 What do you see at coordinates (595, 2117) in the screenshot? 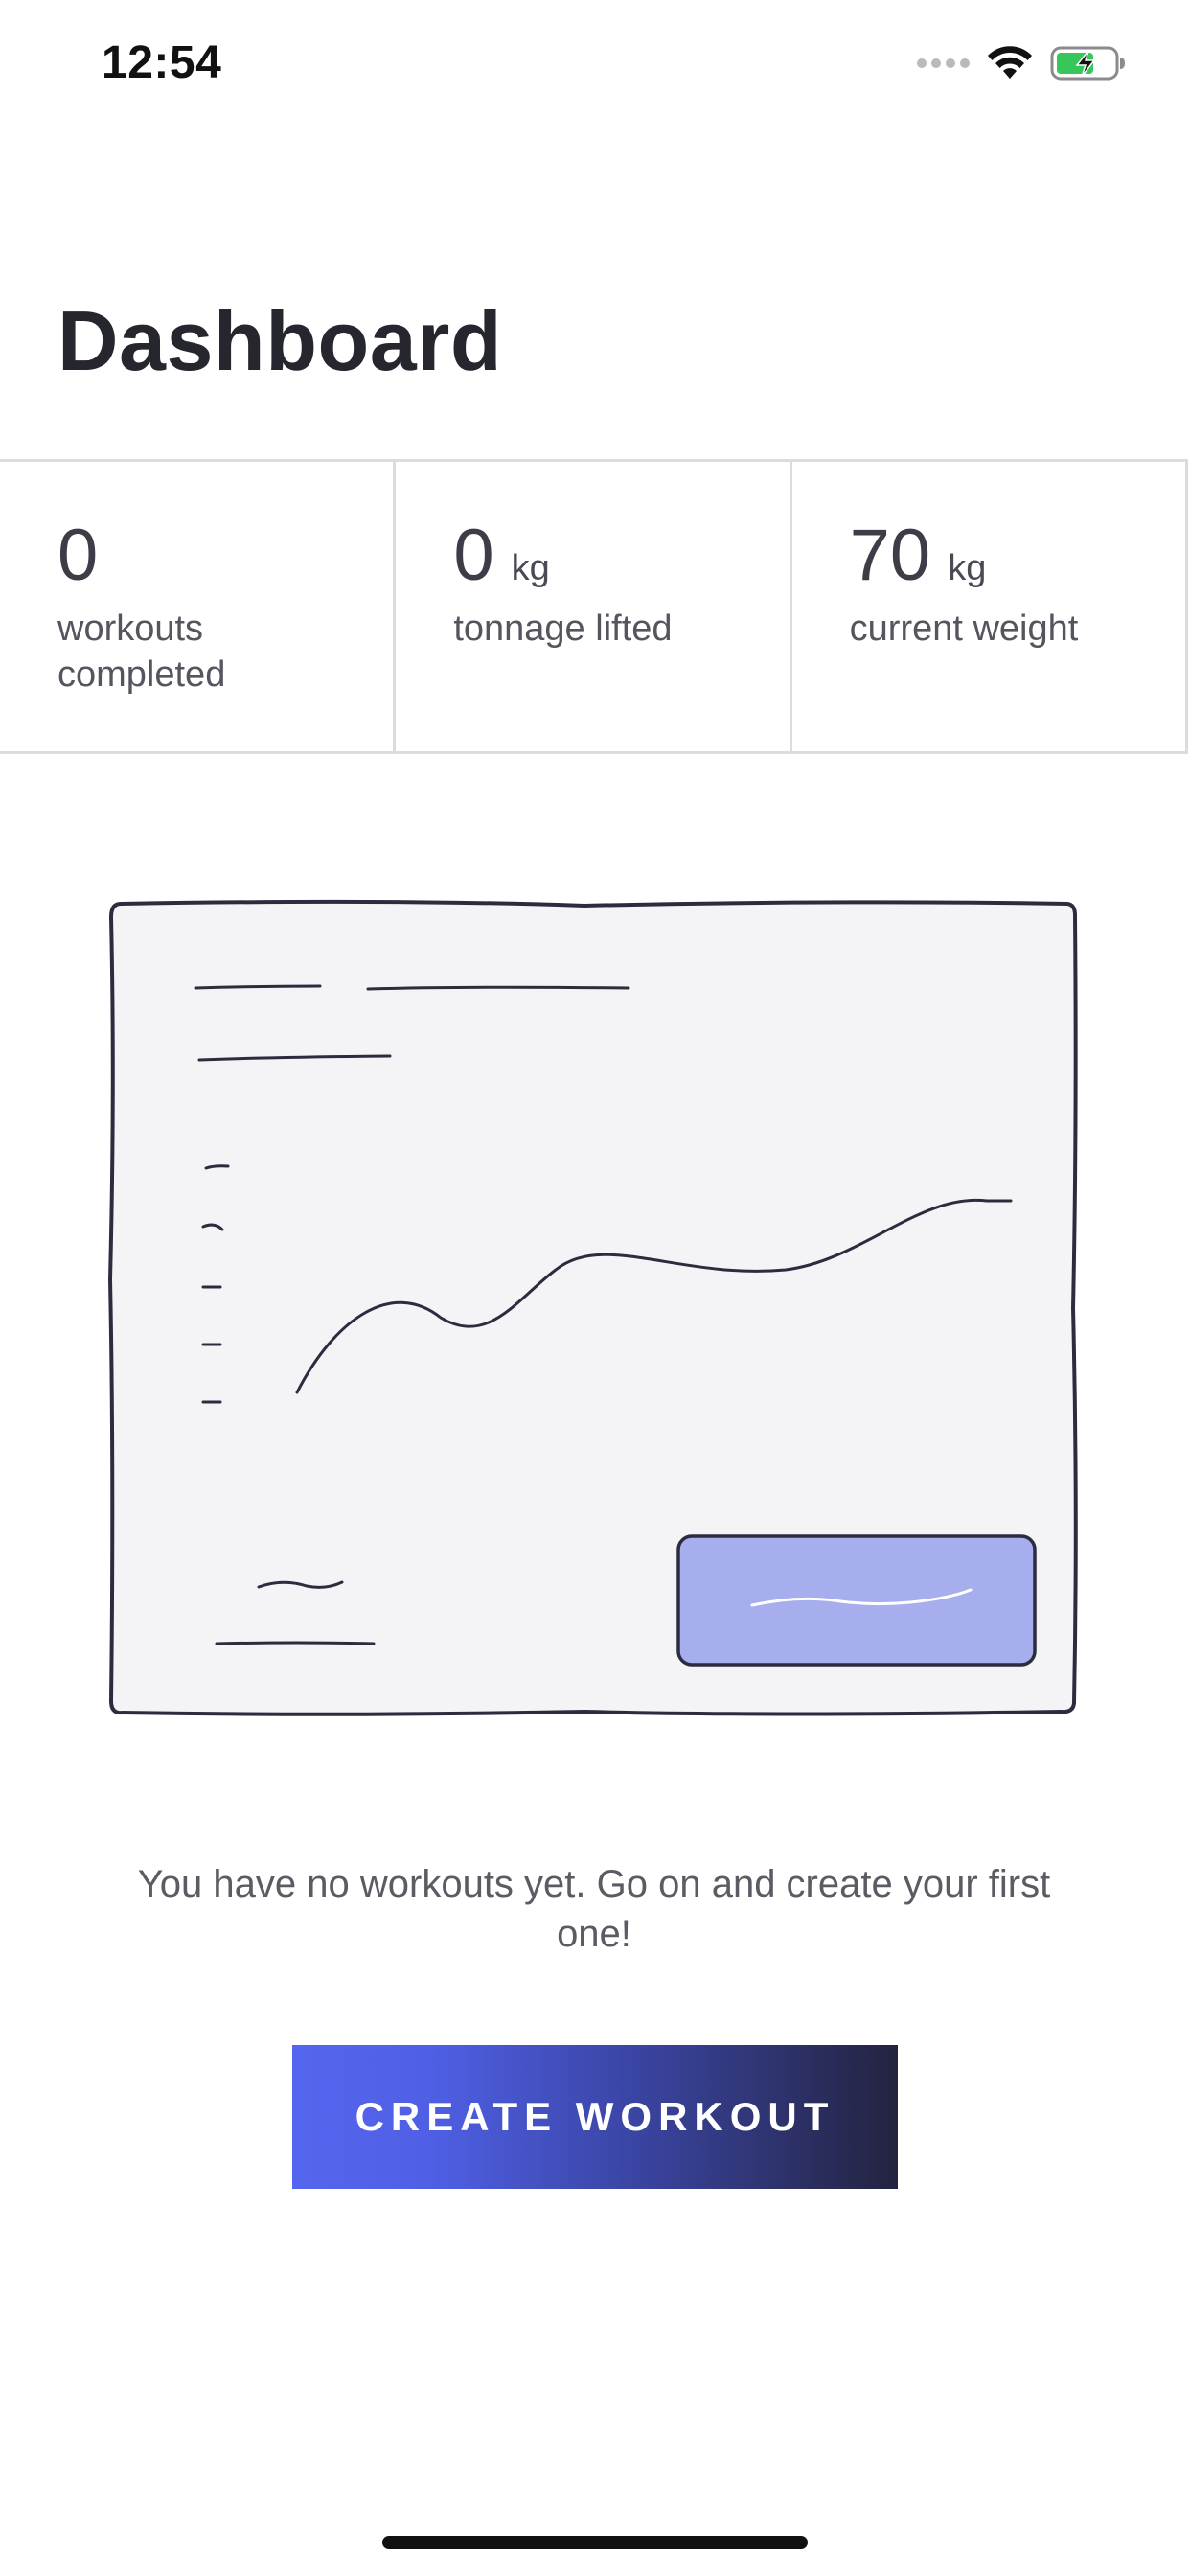
I see `create-workout-button: CREATE WORKOUT` at bounding box center [595, 2117].